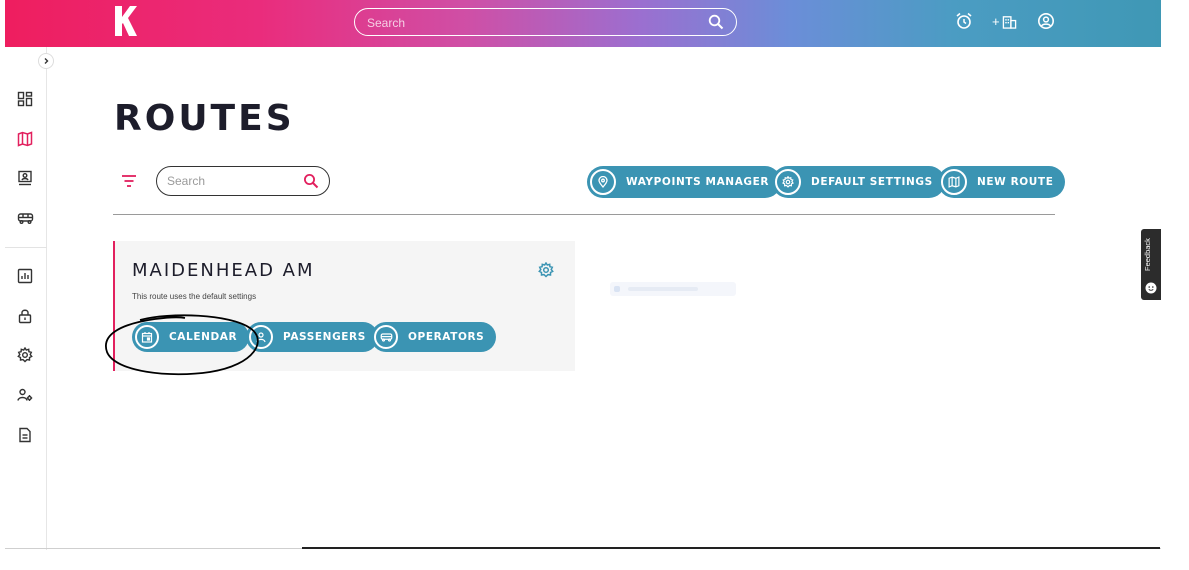  I want to click on stops-board-icon, so click(25, 178).